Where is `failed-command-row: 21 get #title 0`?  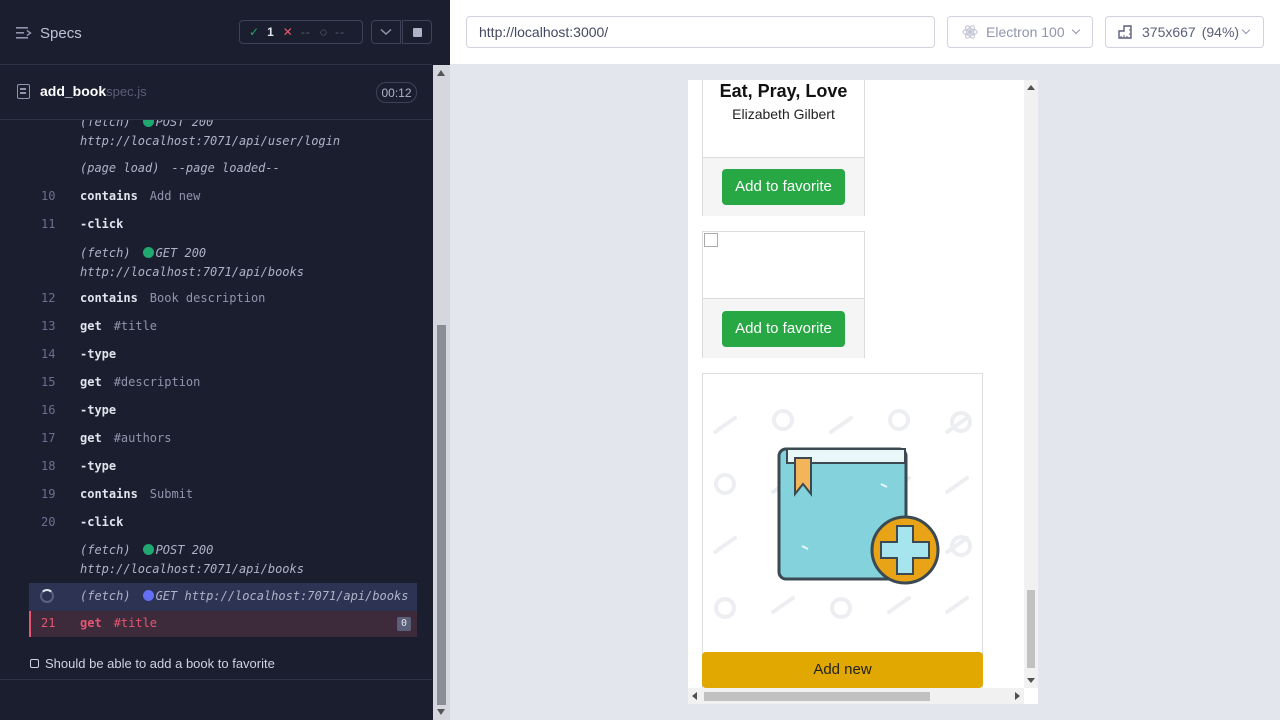 failed-command-row: 21 get #title 0 is located at coordinates (223, 624).